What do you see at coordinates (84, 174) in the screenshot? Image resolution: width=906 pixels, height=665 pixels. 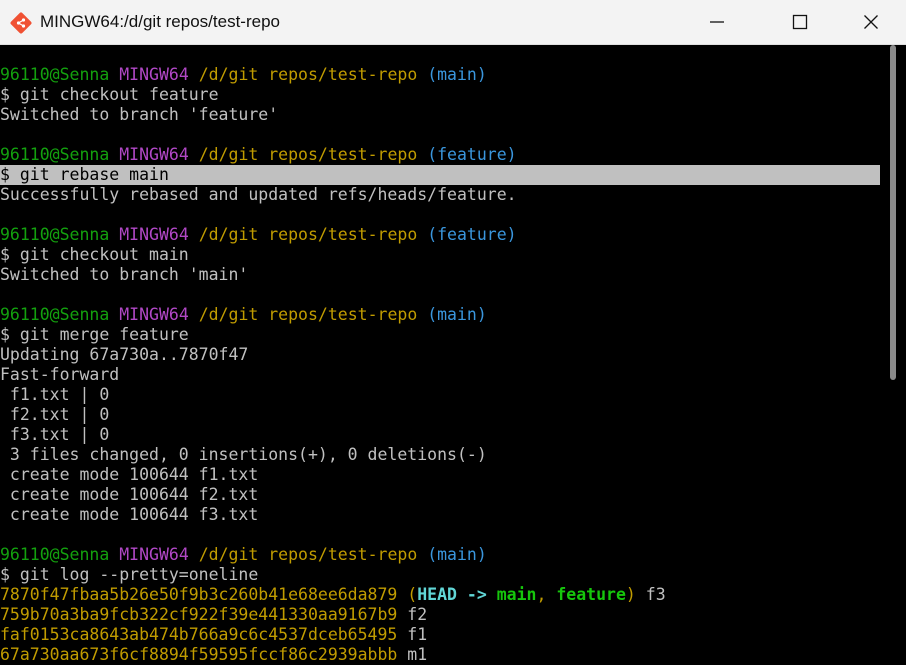 I see `terminal-text: $ git rebase main` at bounding box center [84, 174].